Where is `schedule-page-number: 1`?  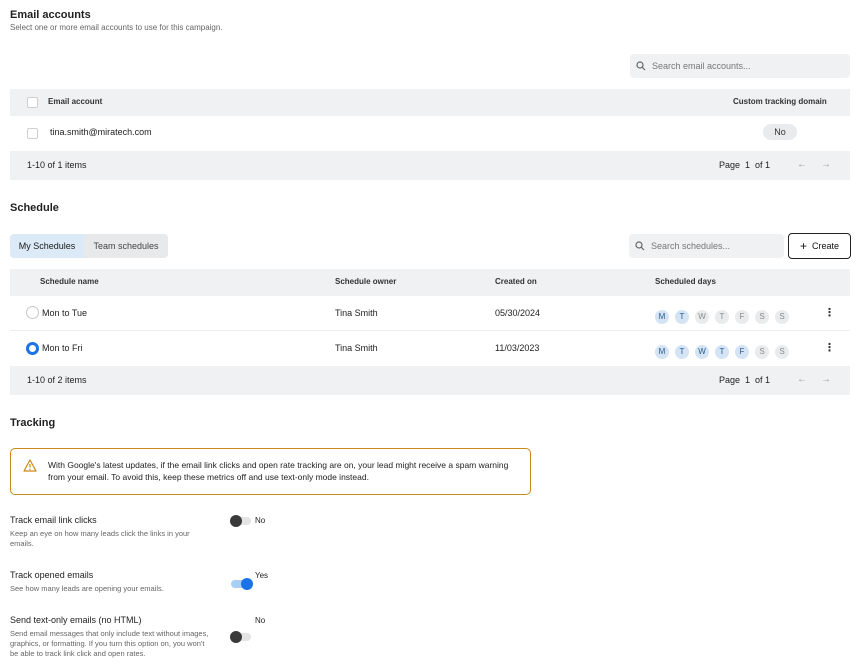
schedule-page-number: 1 is located at coordinates (747, 380).